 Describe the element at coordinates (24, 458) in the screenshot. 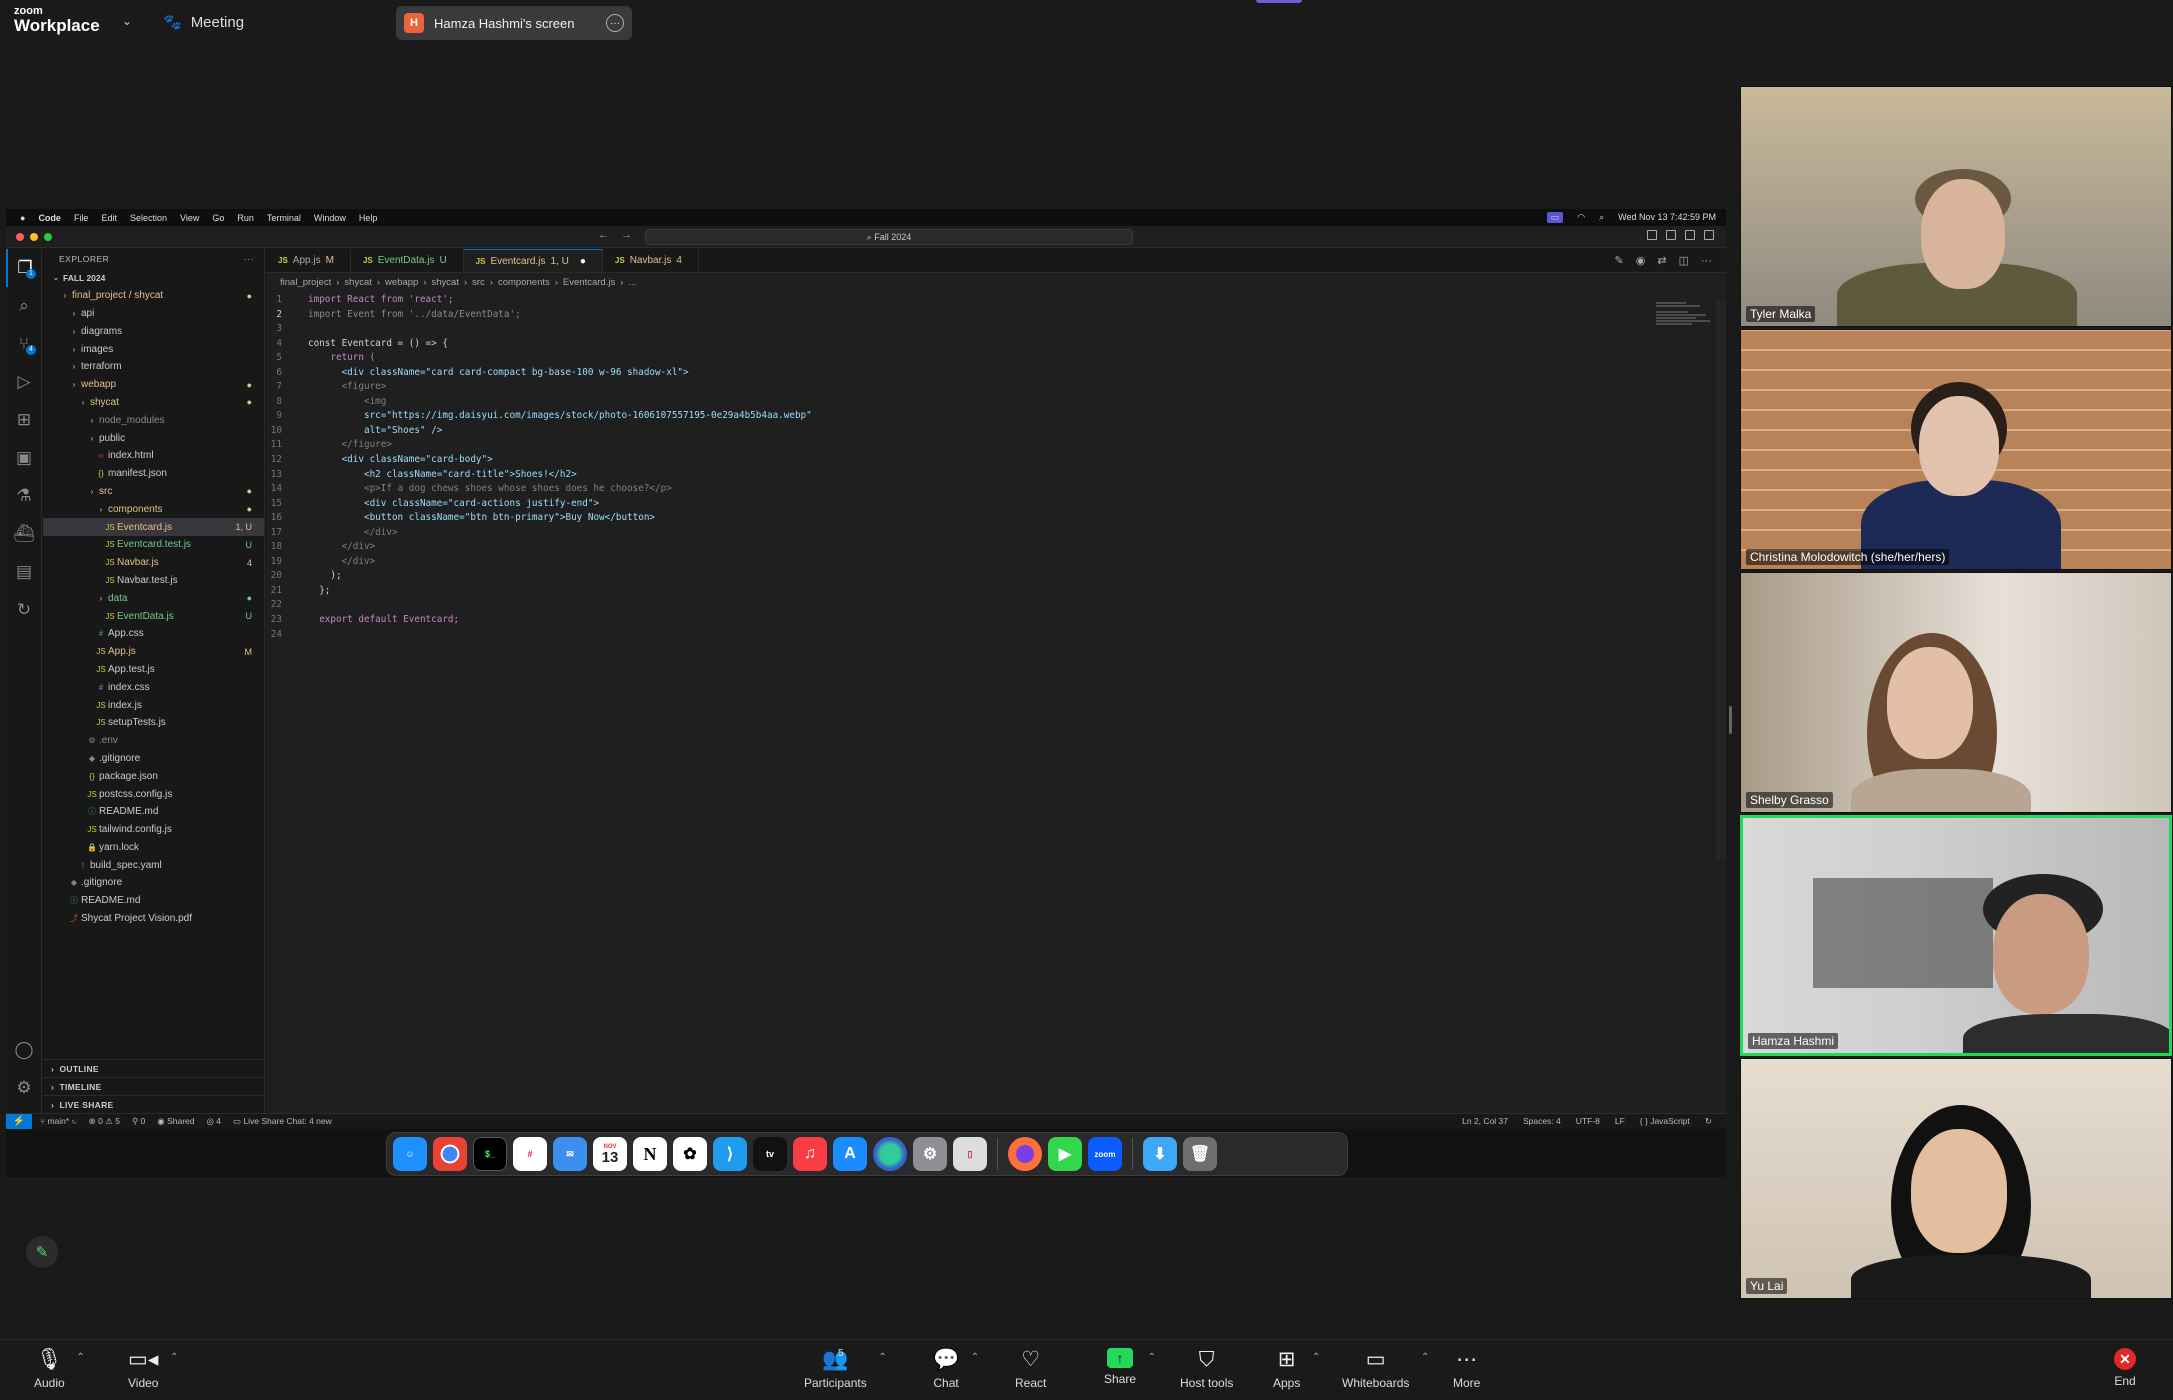

I see `remote-explorer-icon: ▣` at that location.